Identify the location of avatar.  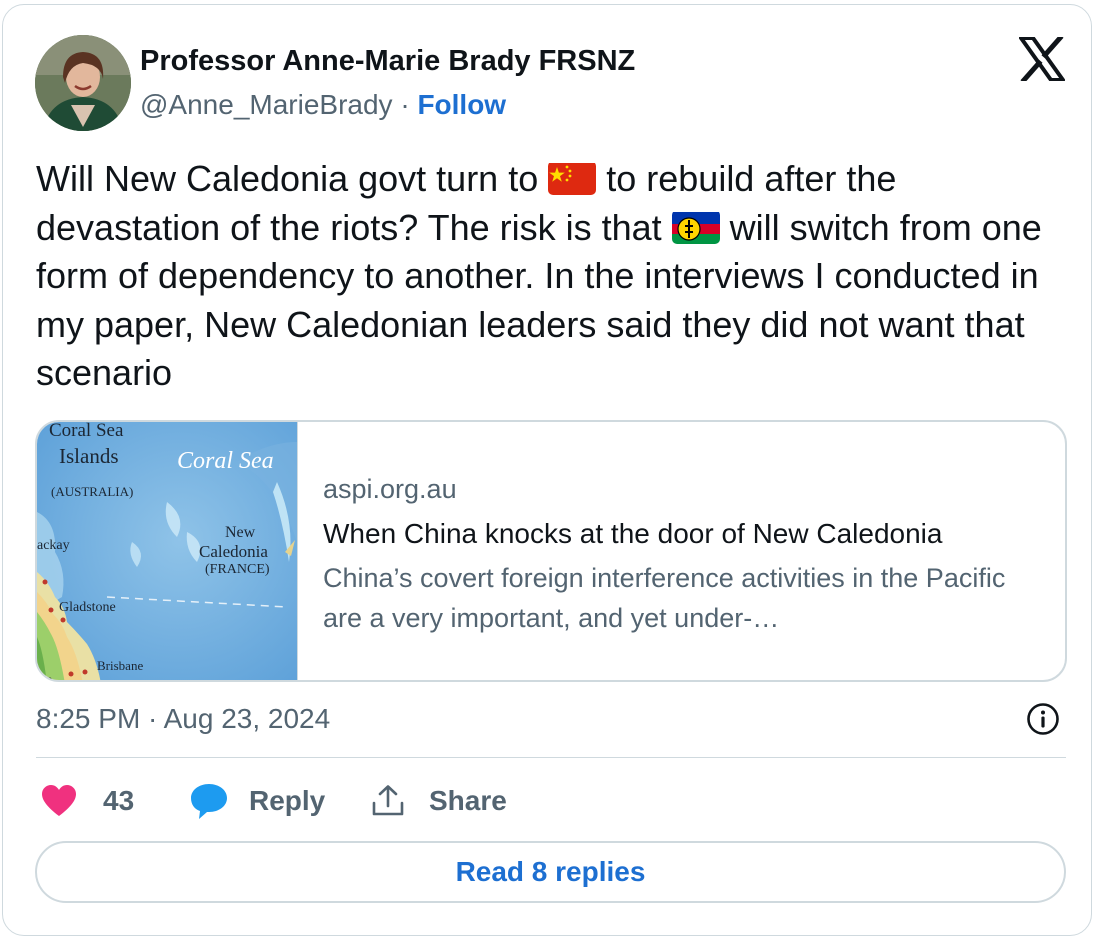
(83, 83).